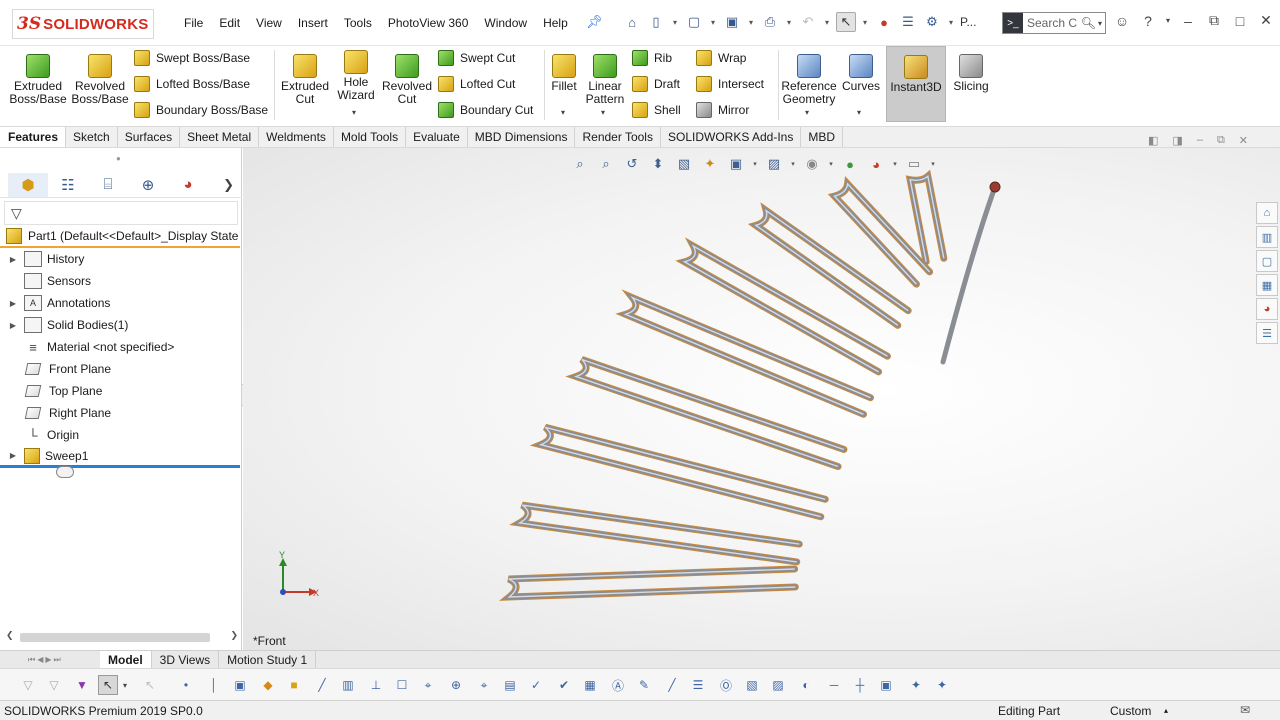 Image resolution: width=1280 pixels, height=720 pixels. I want to click on fillet-button: Fillet, so click(564, 73).